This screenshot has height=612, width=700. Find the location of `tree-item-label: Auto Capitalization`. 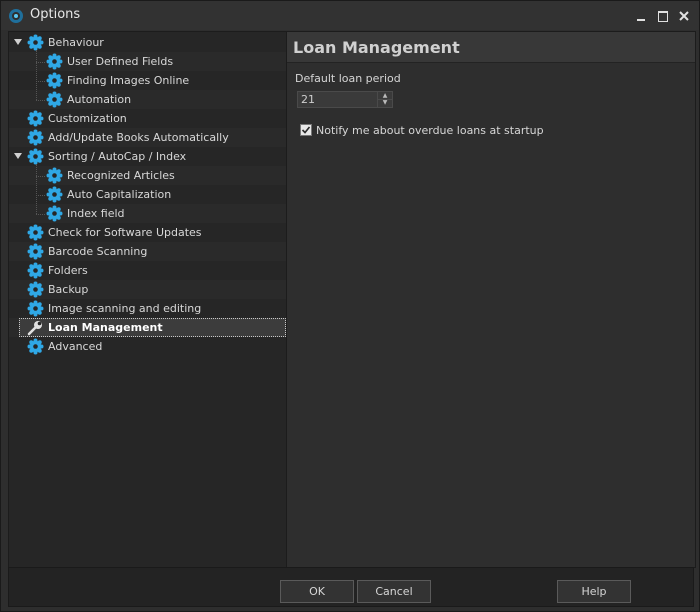

tree-item-label: Auto Capitalization is located at coordinates (119, 194).